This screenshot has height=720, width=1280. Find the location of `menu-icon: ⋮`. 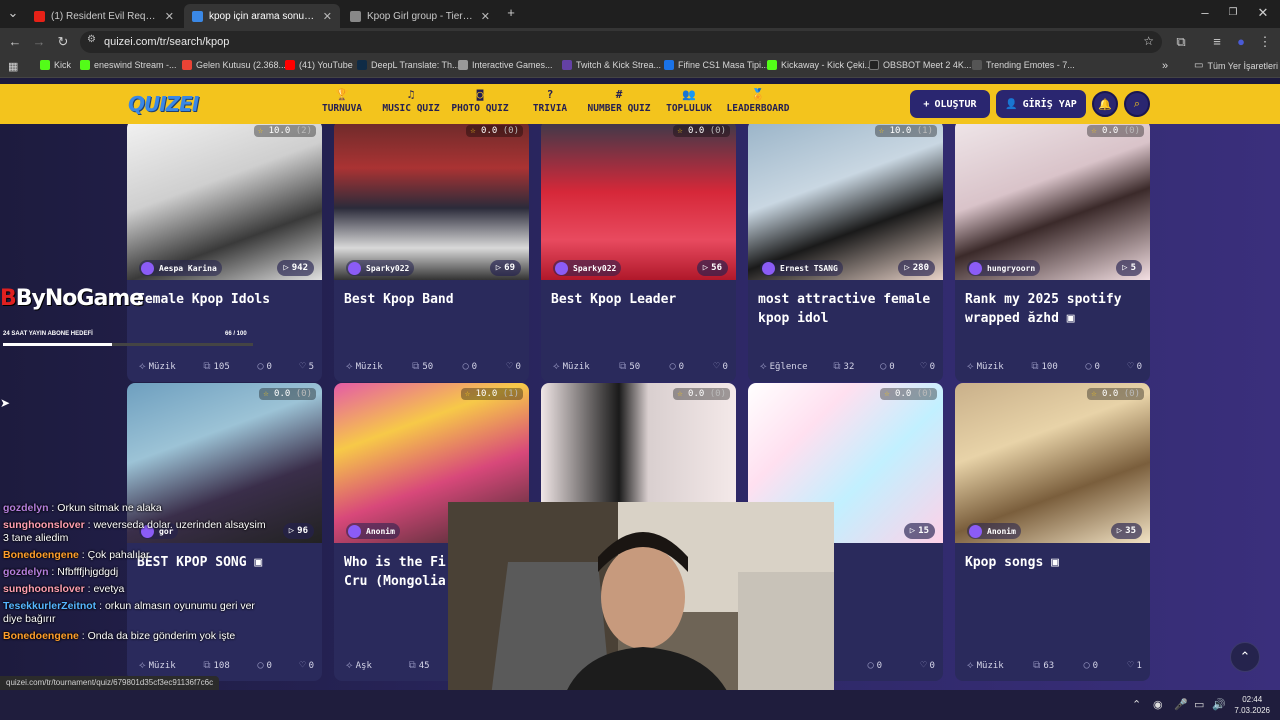

menu-icon: ⋮ is located at coordinates (1265, 42).